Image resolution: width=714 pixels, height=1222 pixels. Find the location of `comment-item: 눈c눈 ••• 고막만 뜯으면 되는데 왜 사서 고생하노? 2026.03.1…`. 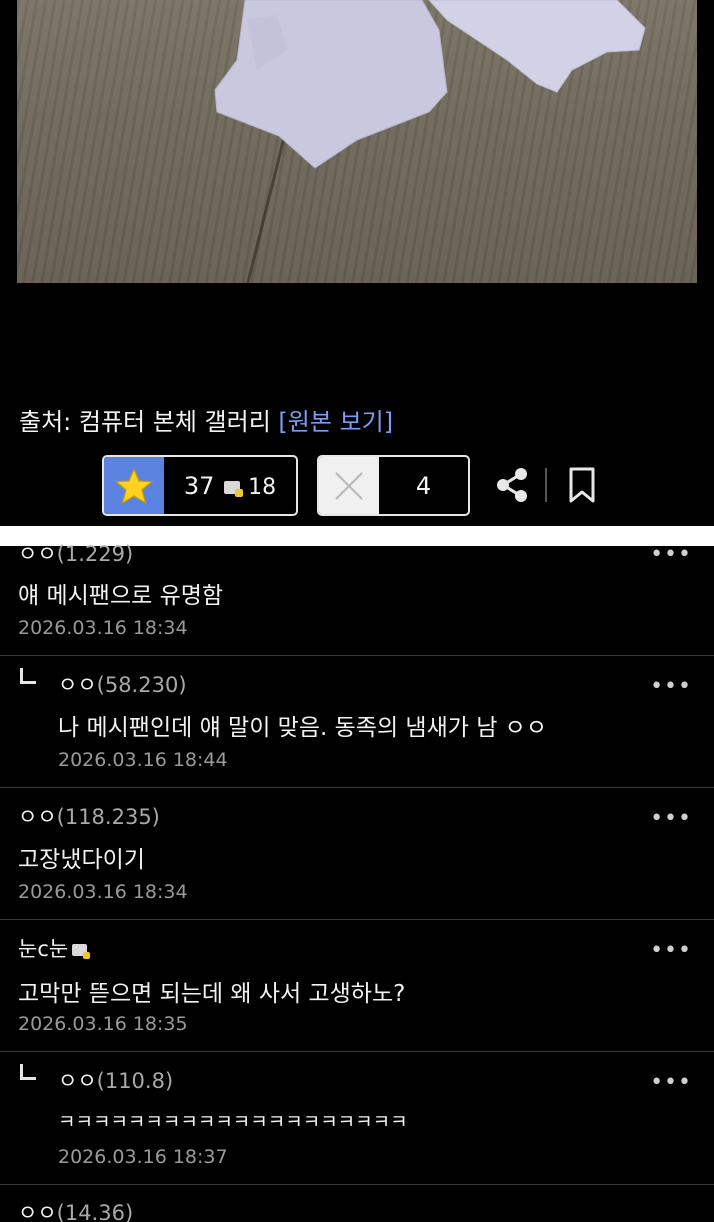

comment-item: 눈c눈 ••• 고막만 뜯으면 되는데 왜 사서 고생하노? 2026.03.1… is located at coordinates (357, 986).